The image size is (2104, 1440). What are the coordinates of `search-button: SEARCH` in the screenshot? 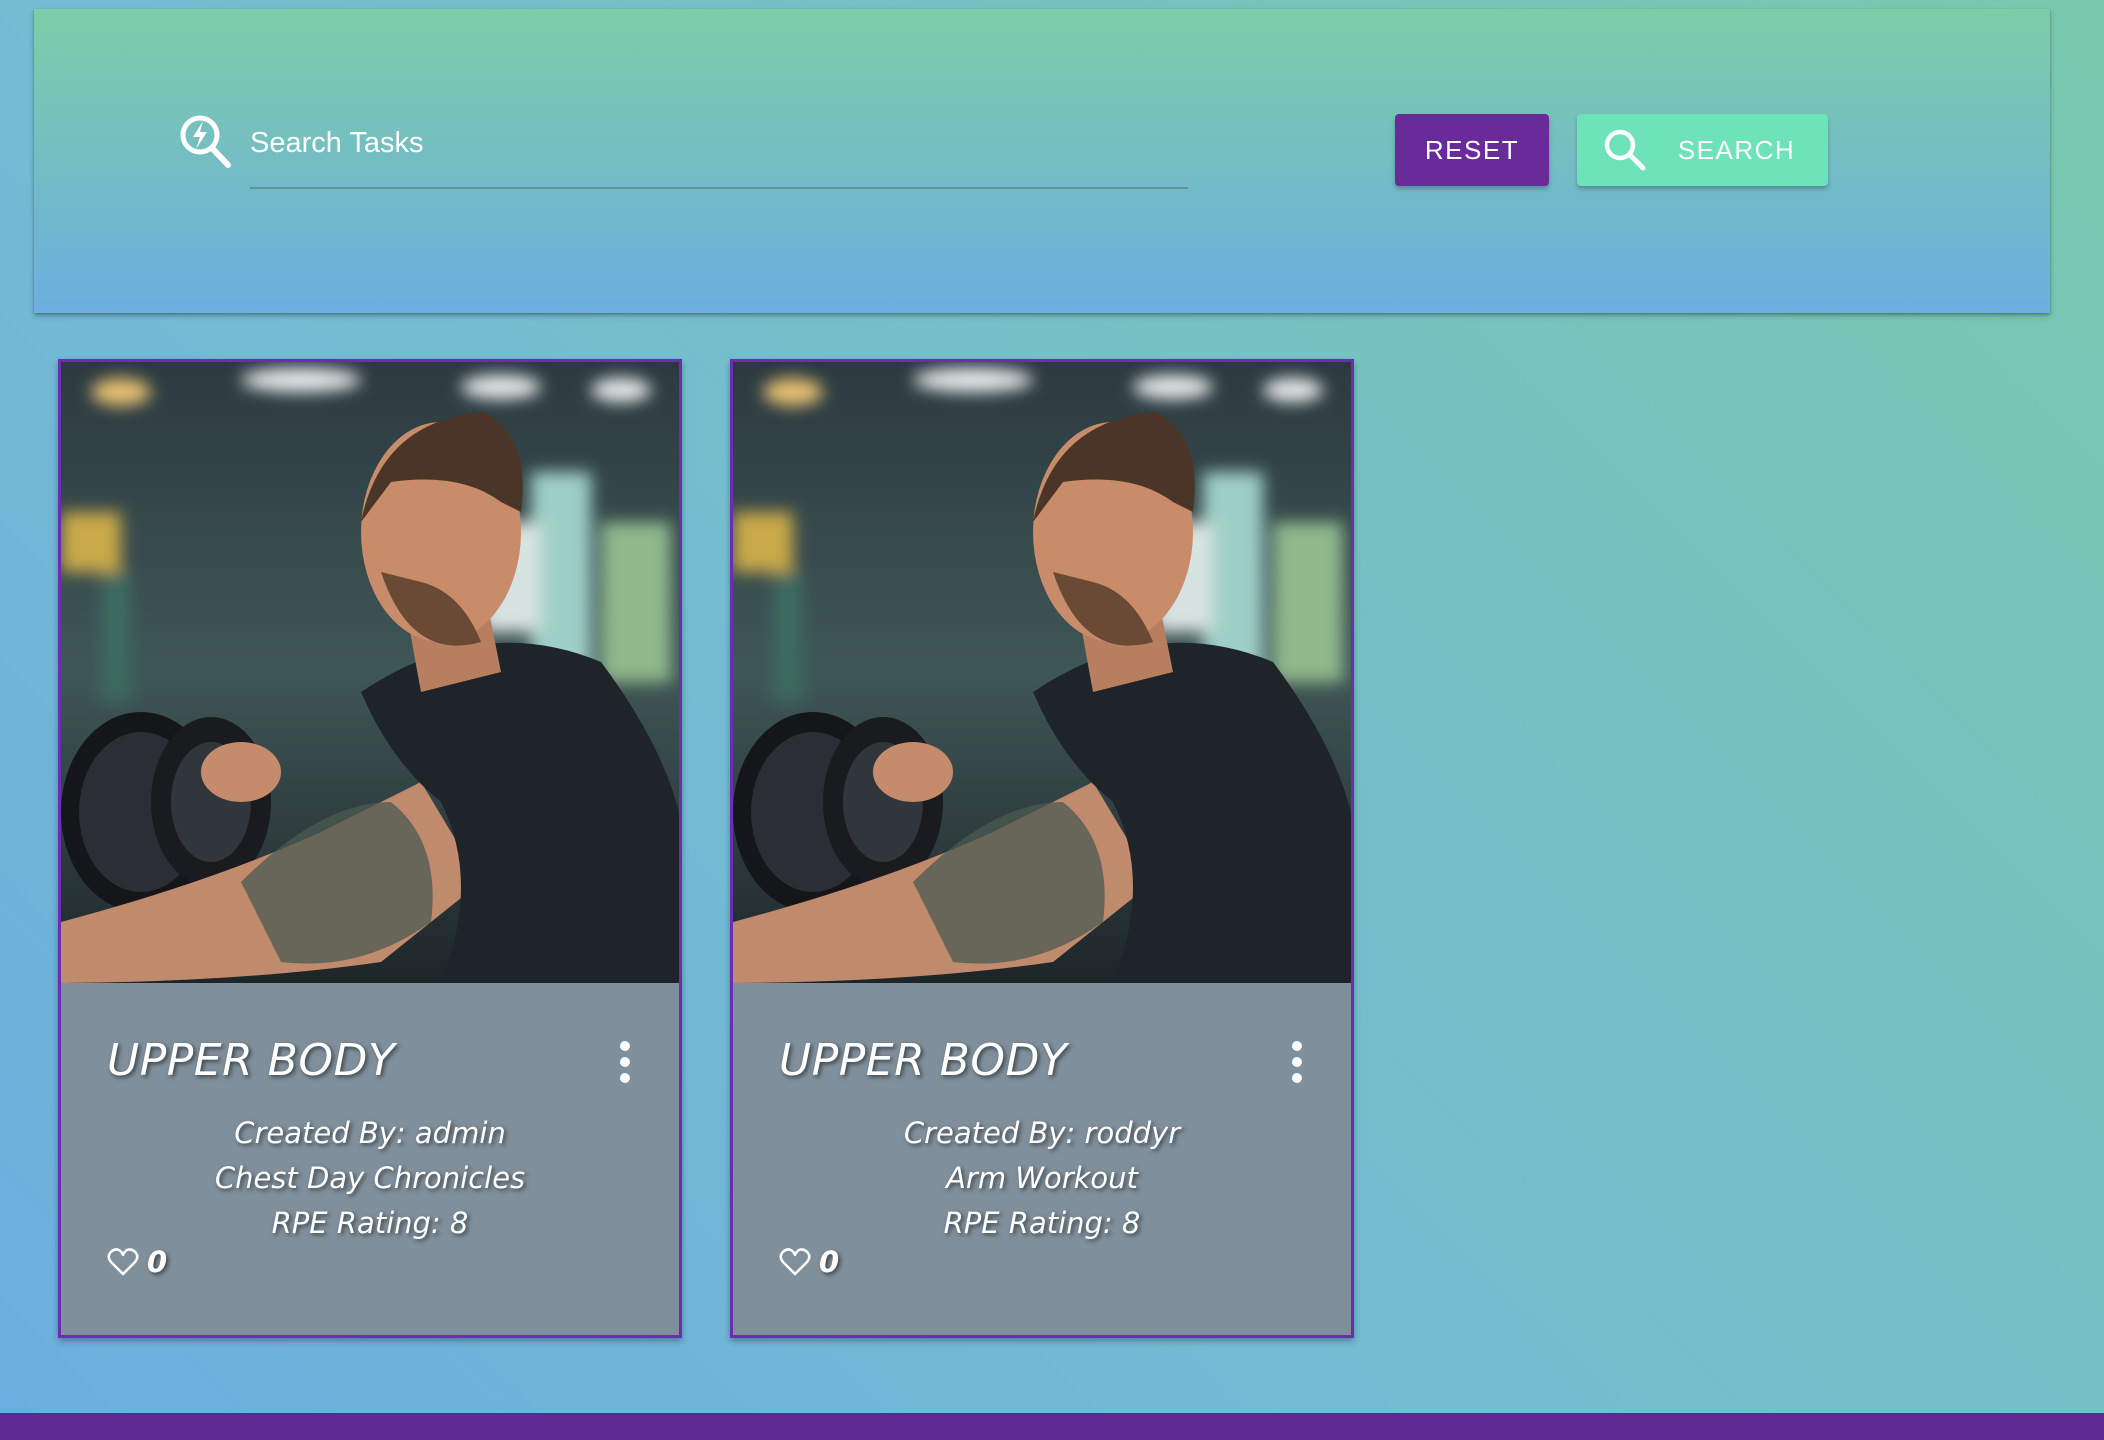 It's located at (1702, 150).